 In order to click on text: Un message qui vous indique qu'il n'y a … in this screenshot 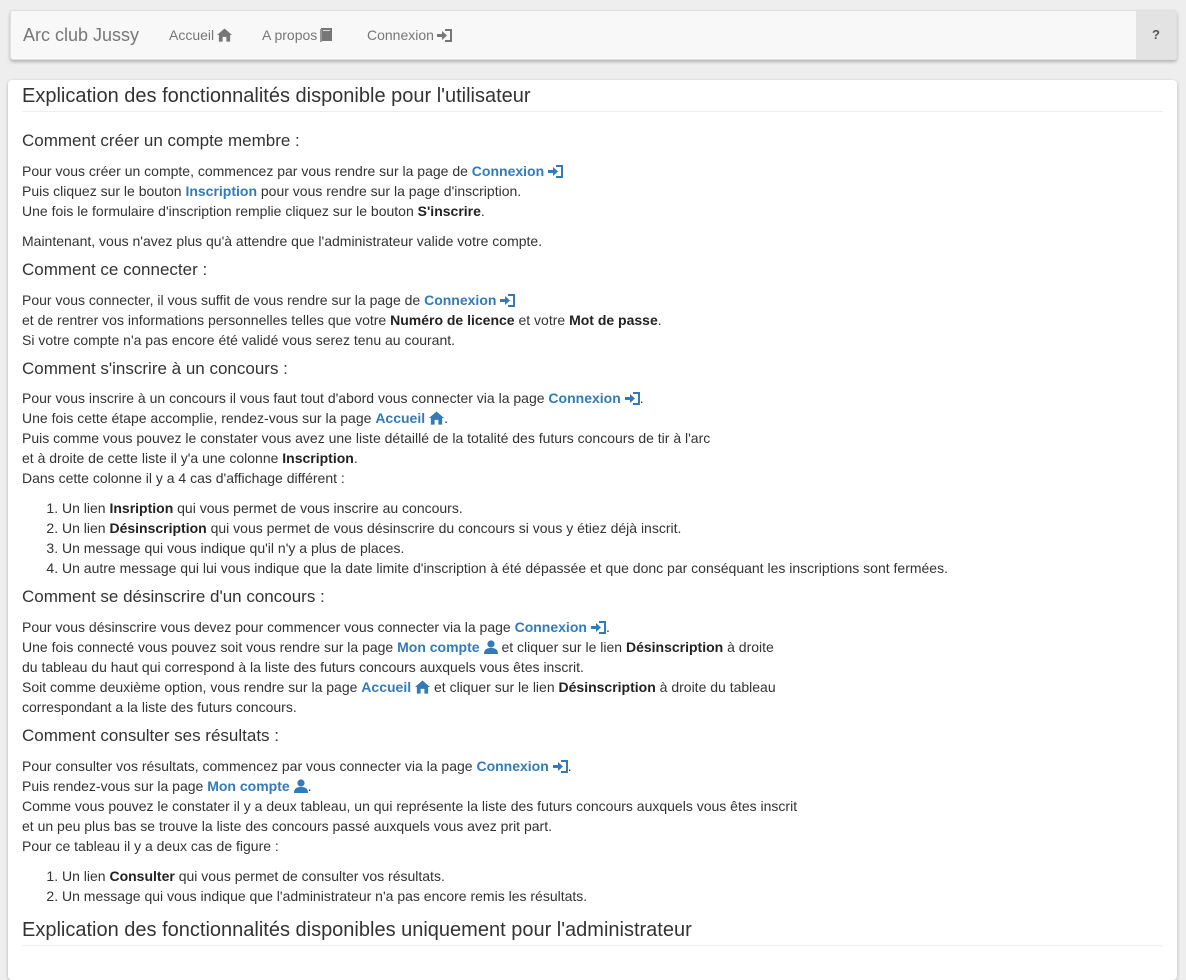, I will do `click(233, 548)`.